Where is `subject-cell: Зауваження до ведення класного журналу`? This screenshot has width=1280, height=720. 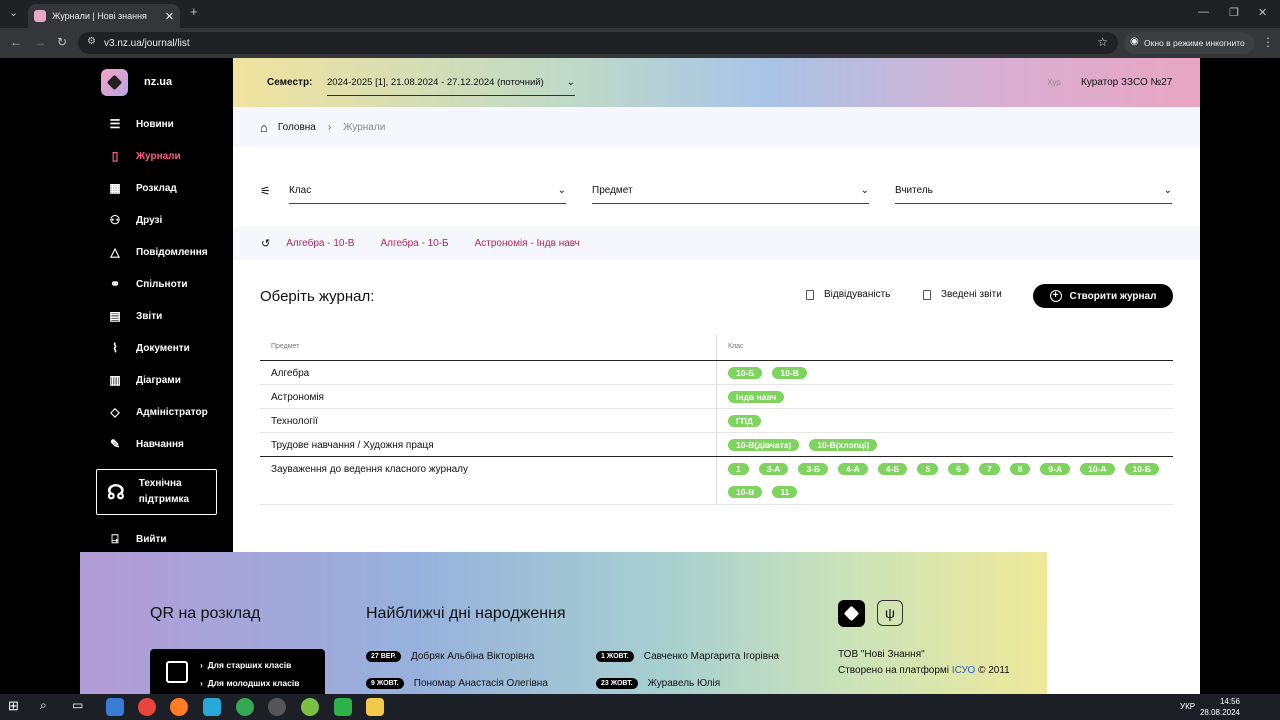
subject-cell: Зауваження до ведення класного журналу is located at coordinates (369, 480).